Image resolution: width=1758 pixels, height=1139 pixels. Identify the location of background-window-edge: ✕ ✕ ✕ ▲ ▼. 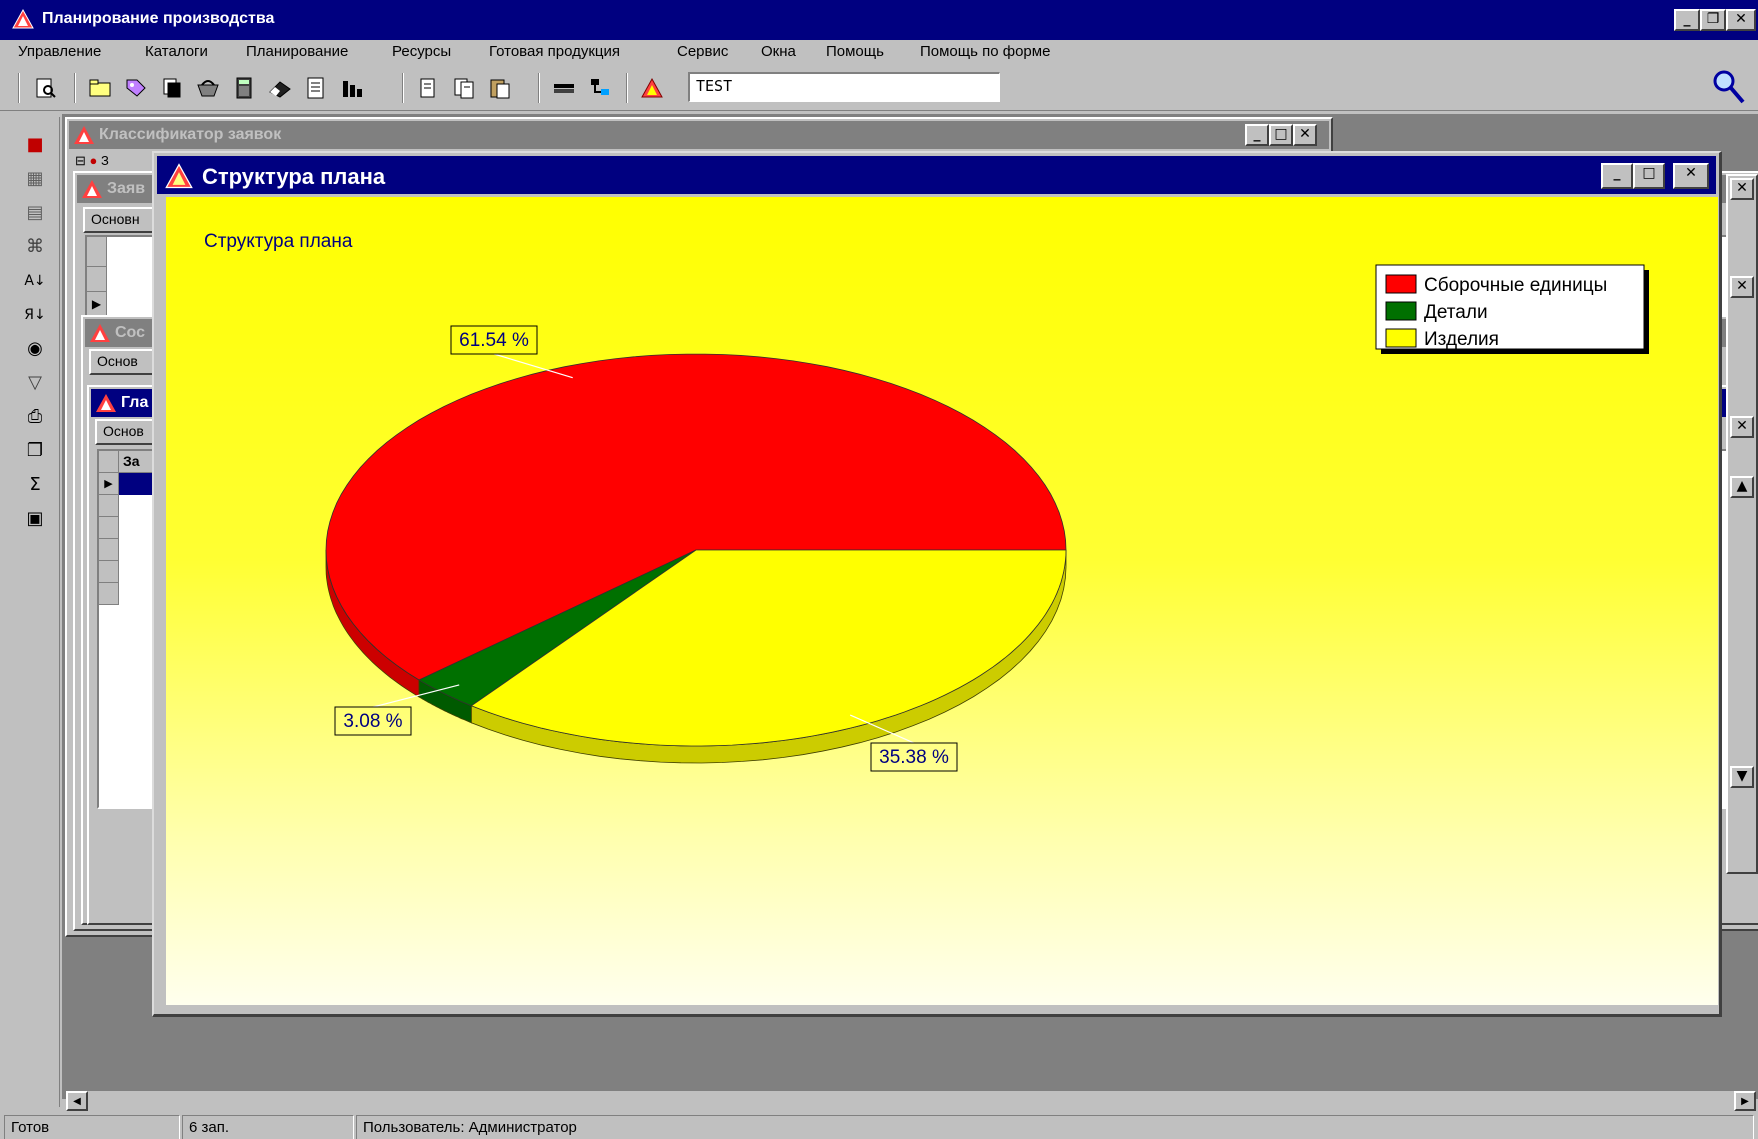
(1742, 524).